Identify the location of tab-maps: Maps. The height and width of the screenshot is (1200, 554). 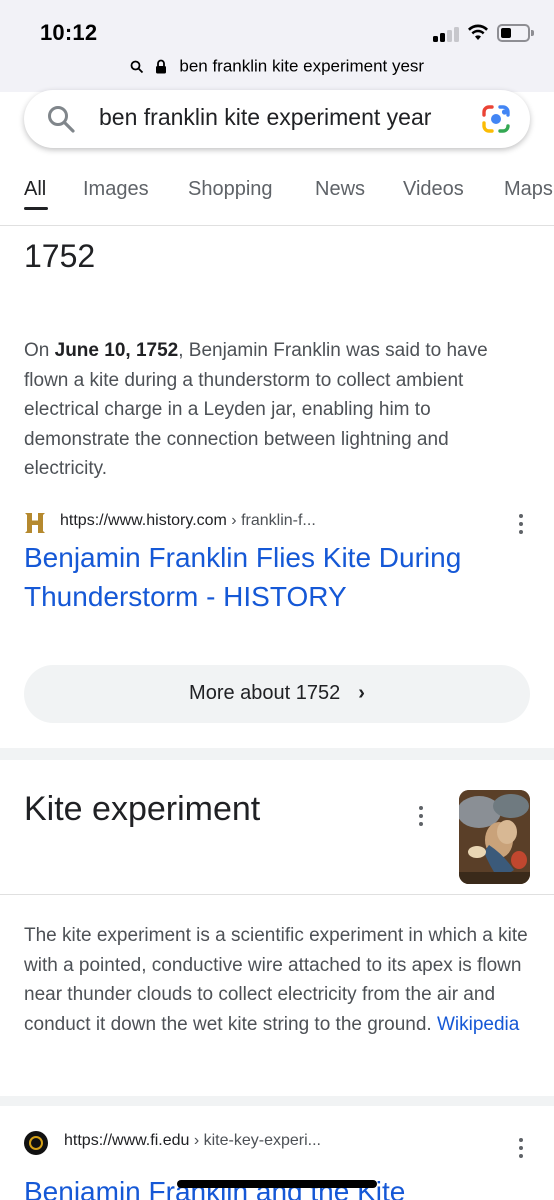
(528, 189).